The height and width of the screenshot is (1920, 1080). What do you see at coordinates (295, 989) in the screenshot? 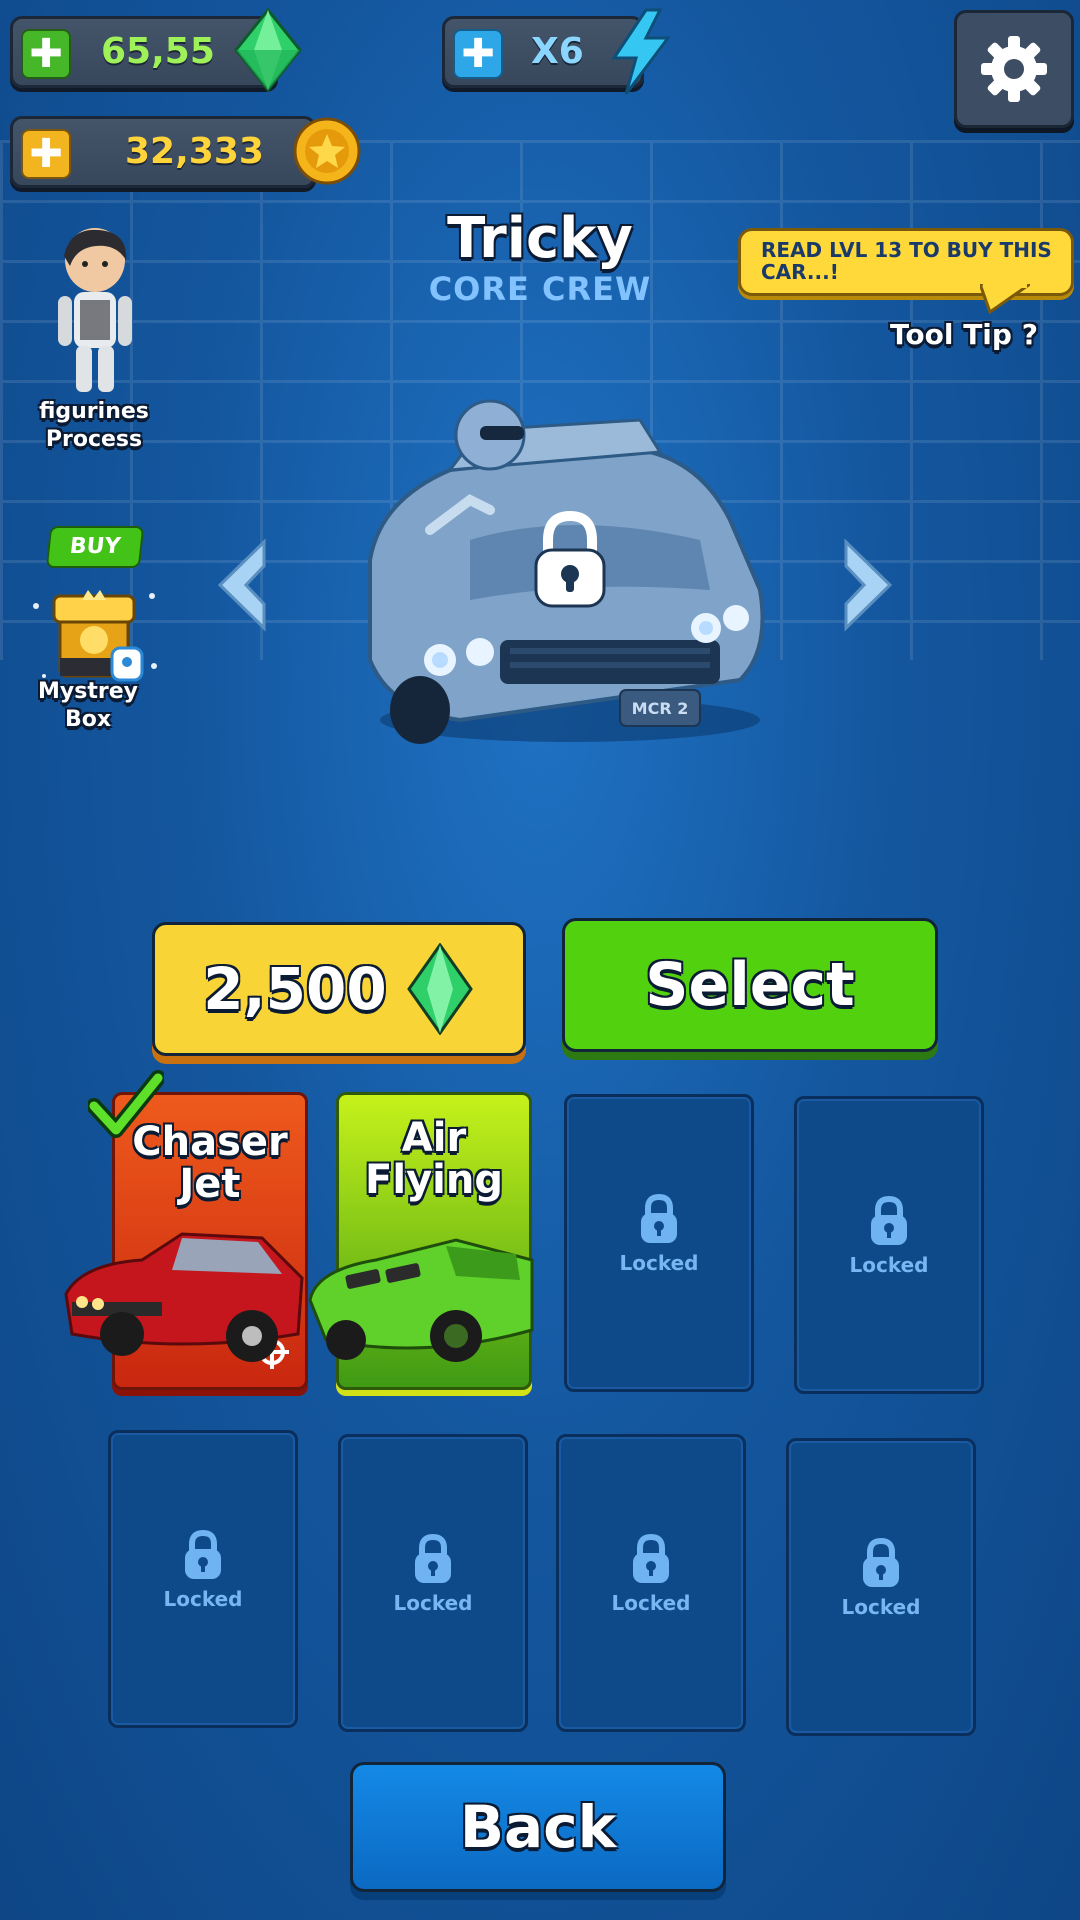
I see `price-value: 2,500` at bounding box center [295, 989].